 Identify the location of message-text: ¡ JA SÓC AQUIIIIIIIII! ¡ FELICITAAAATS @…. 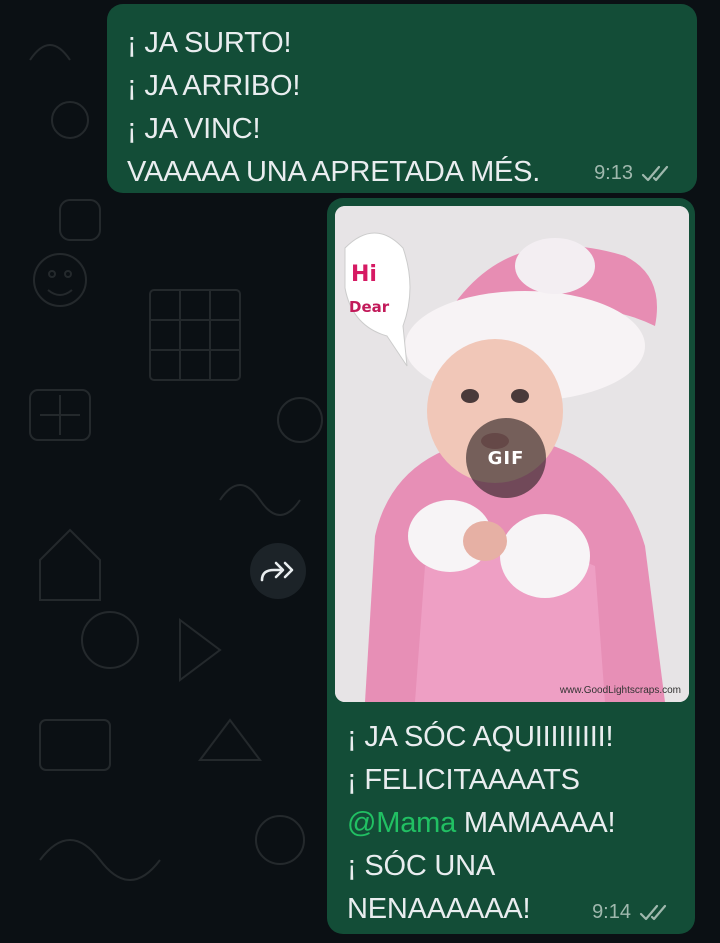
(481, 823).